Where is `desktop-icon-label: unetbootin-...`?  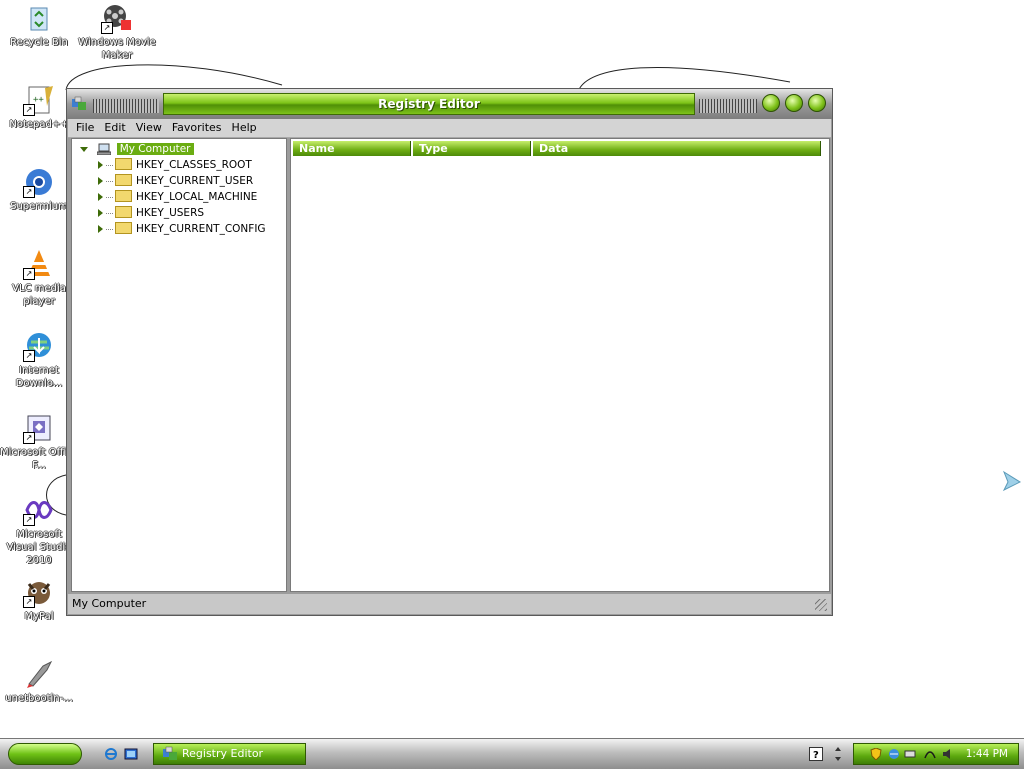
desktop-icon-label: unetbootin-... is located at coordinates (39, 698).